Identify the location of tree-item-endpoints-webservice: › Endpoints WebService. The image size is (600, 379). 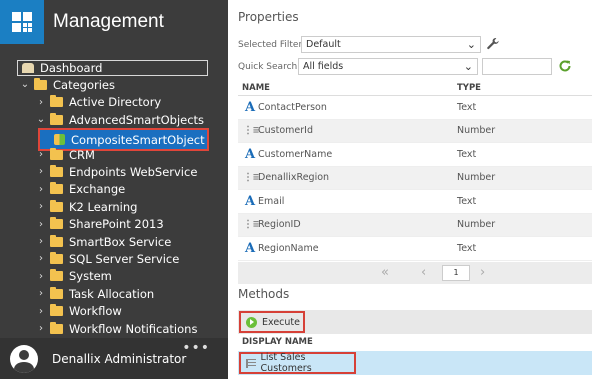
(116, 171).